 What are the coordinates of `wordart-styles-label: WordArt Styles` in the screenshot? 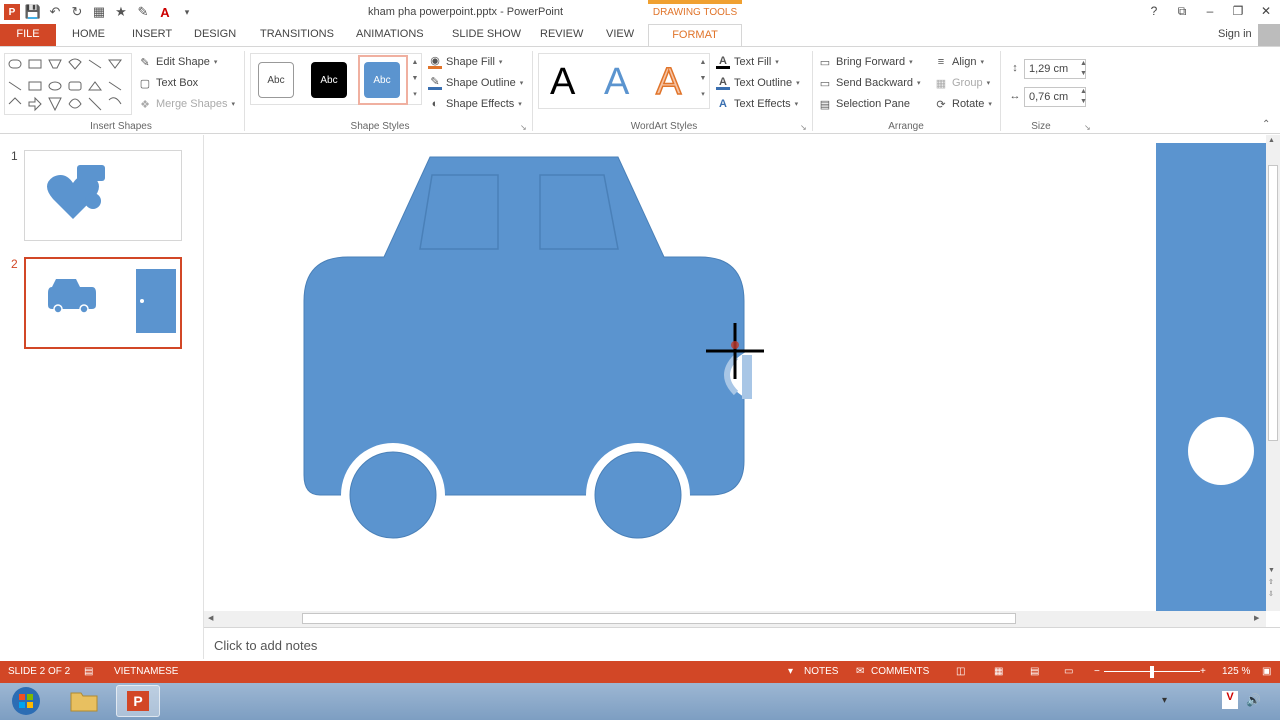 It's located at (664, 126).